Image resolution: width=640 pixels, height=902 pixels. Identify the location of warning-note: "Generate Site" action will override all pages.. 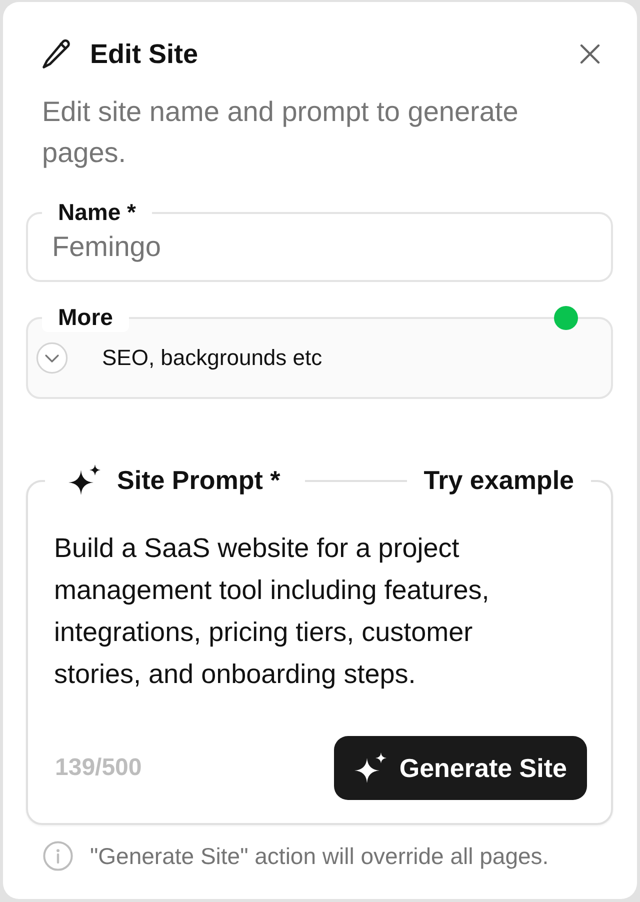
(319, 856).